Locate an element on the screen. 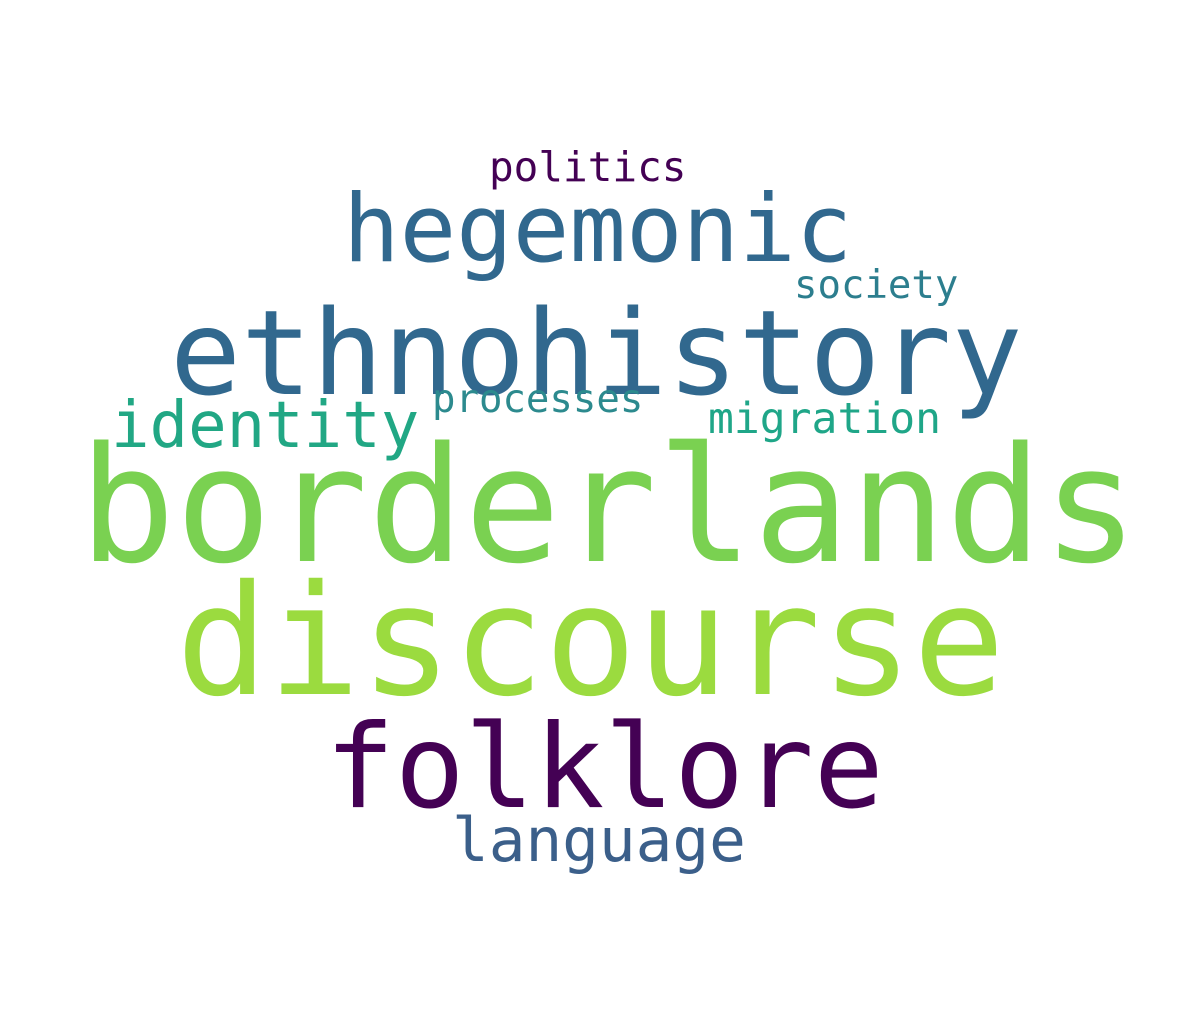 This screenshot has height=1028, width=1190. word-language: language is located at coordinates (599, 840).